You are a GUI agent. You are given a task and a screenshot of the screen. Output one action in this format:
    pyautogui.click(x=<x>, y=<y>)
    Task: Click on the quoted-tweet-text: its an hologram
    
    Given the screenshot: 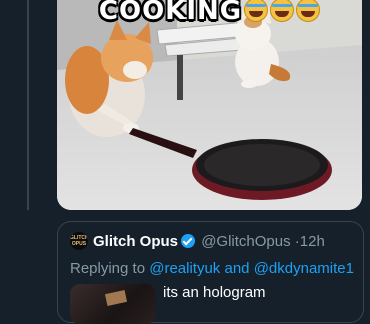 What is the action you would take?
    pyautogui.click(x=214, y=292)
    